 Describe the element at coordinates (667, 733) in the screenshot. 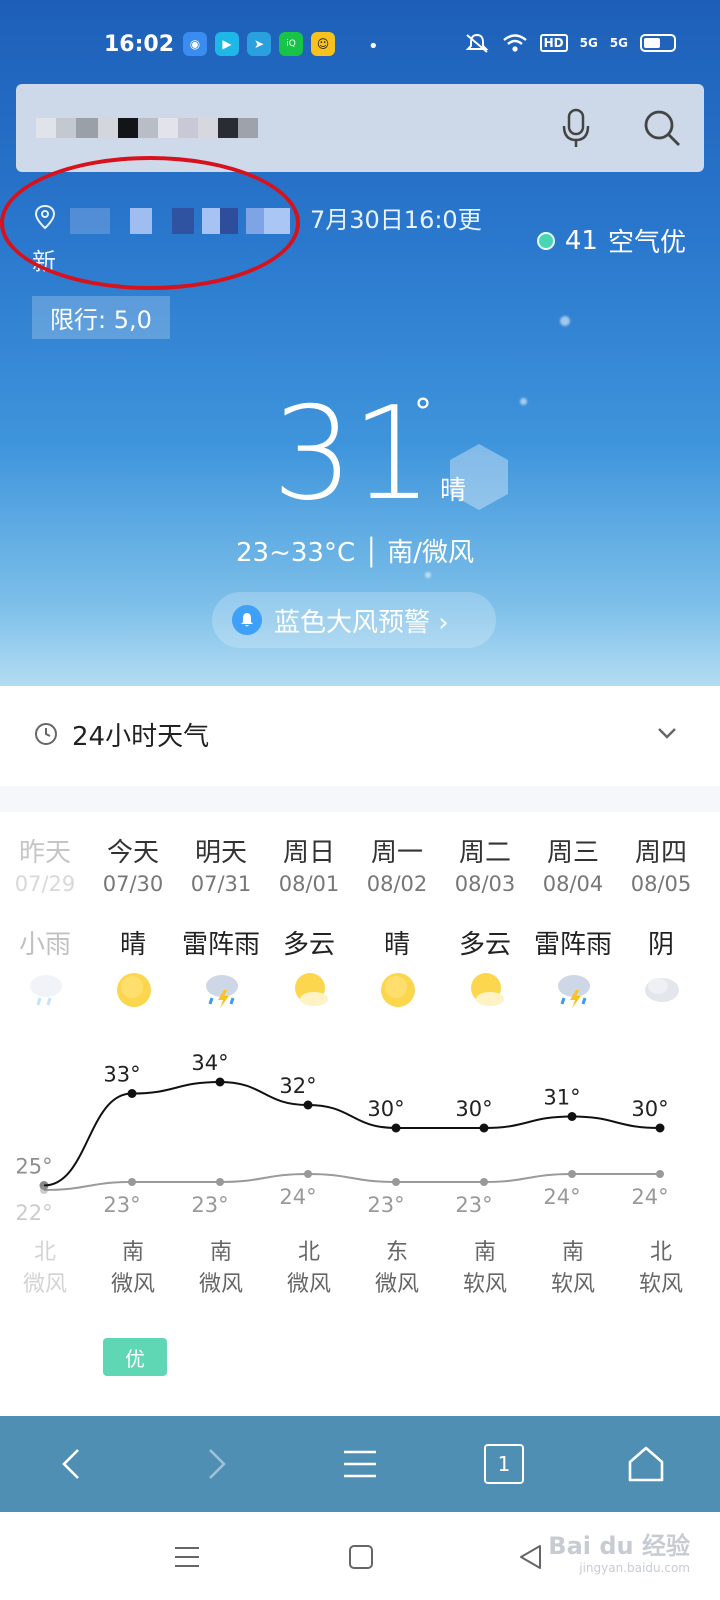

I see `chevron-down-icon` at that location.